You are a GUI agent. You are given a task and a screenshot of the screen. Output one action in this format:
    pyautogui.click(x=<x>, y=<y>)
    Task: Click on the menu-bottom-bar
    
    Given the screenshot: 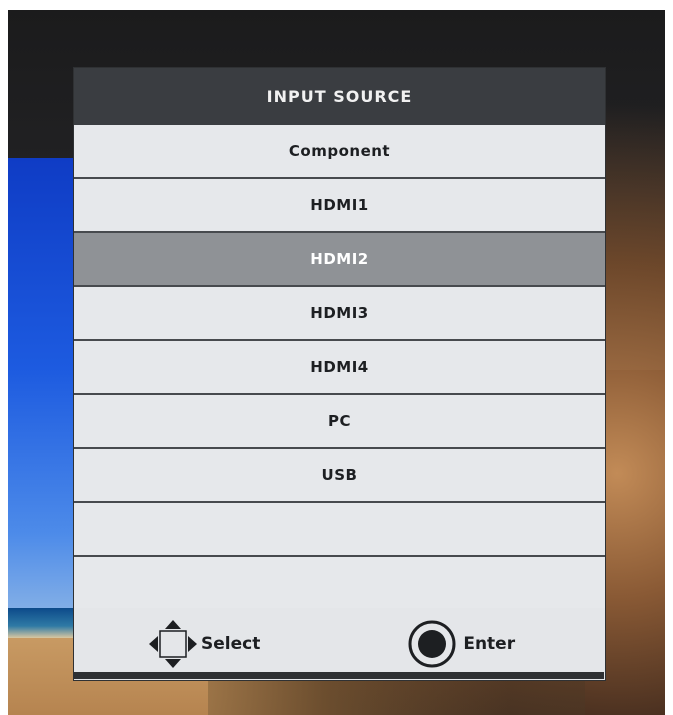 What is the action you would take?
    pyautogui.click(x=338, y=675)
    